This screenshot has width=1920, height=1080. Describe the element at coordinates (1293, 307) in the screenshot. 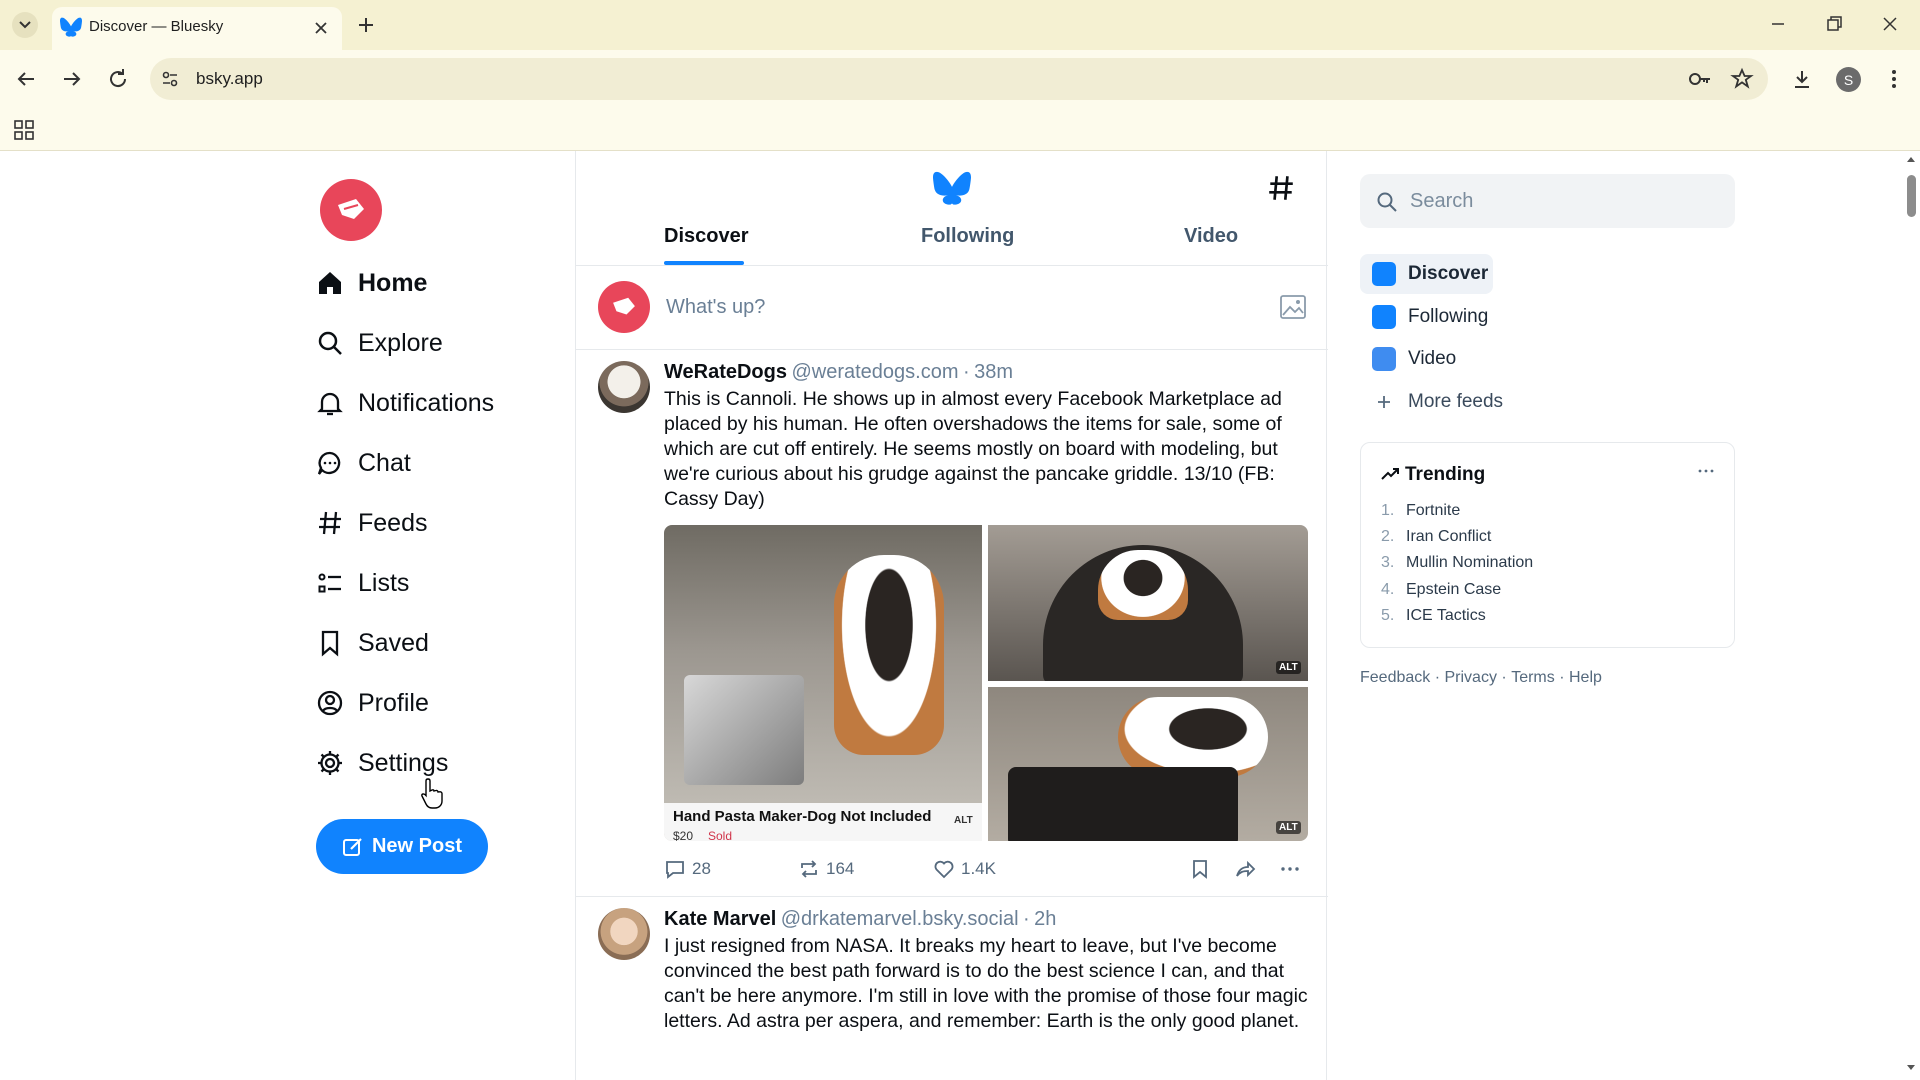

I see `image-upload-icon` at that location.